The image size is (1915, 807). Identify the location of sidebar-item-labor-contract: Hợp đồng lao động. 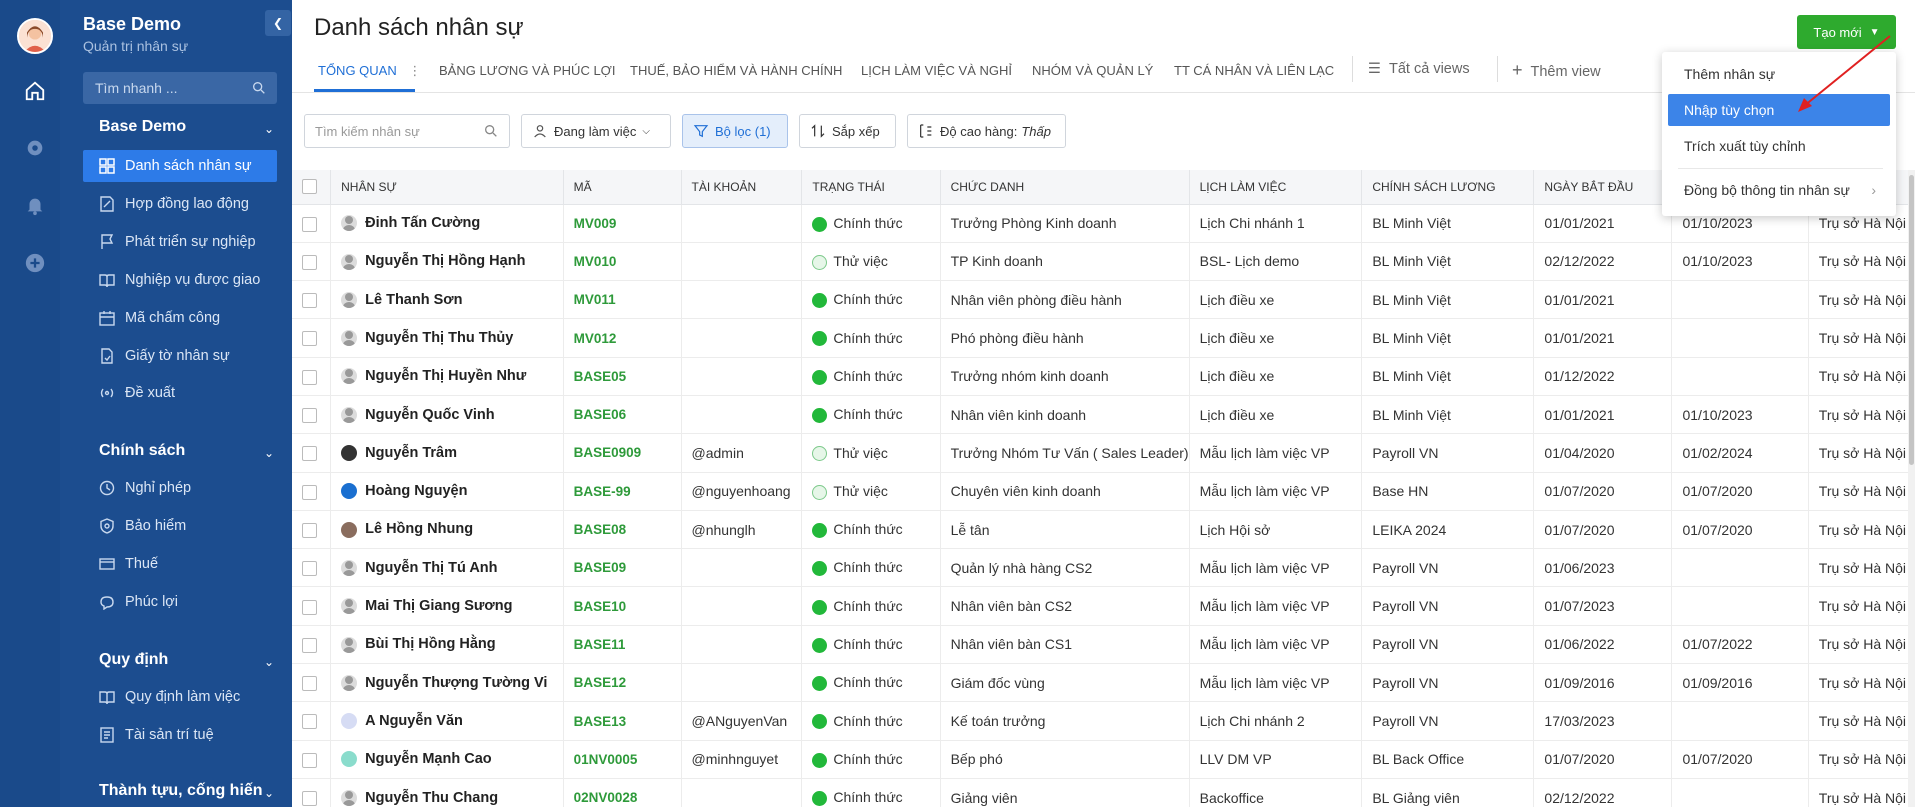
(180, 204).